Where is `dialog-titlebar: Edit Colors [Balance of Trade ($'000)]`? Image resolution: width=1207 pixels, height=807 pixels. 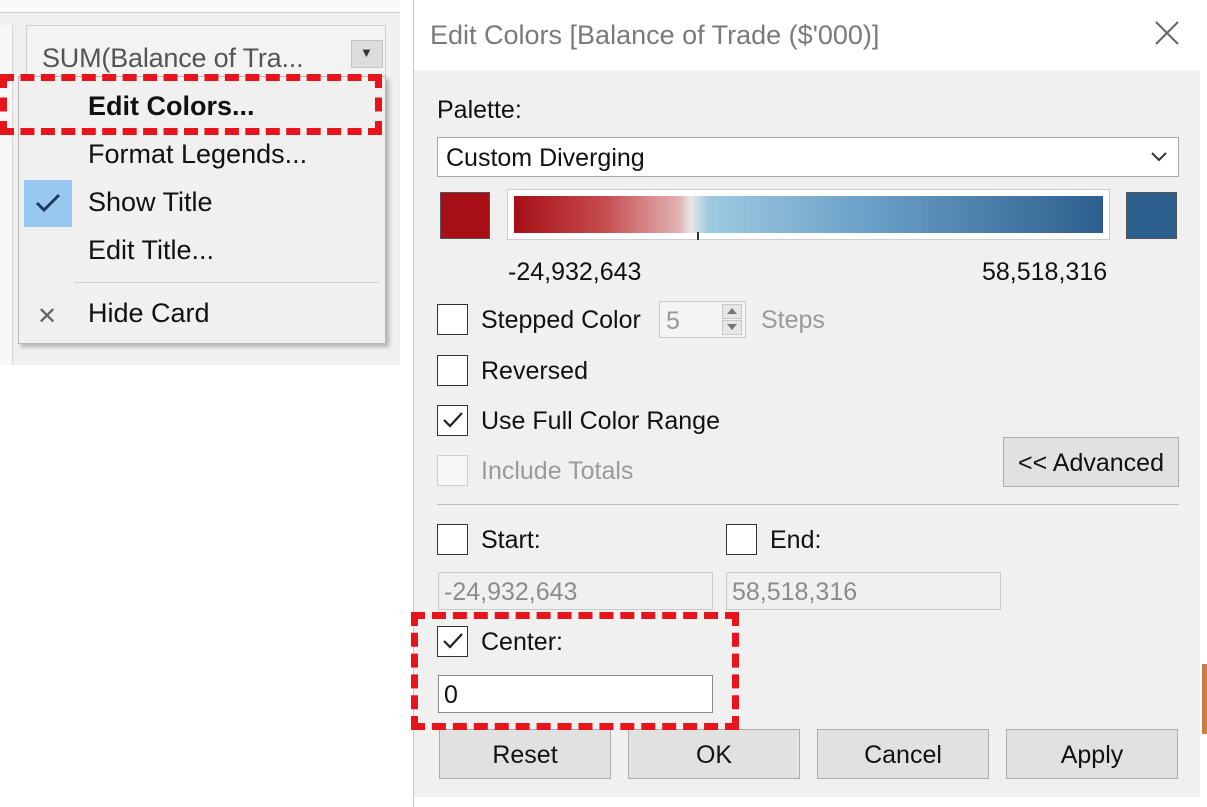
dialog-titlebar: Edit Colors [Balance of Trade ($'000)] is located at coordinates (810, 35).